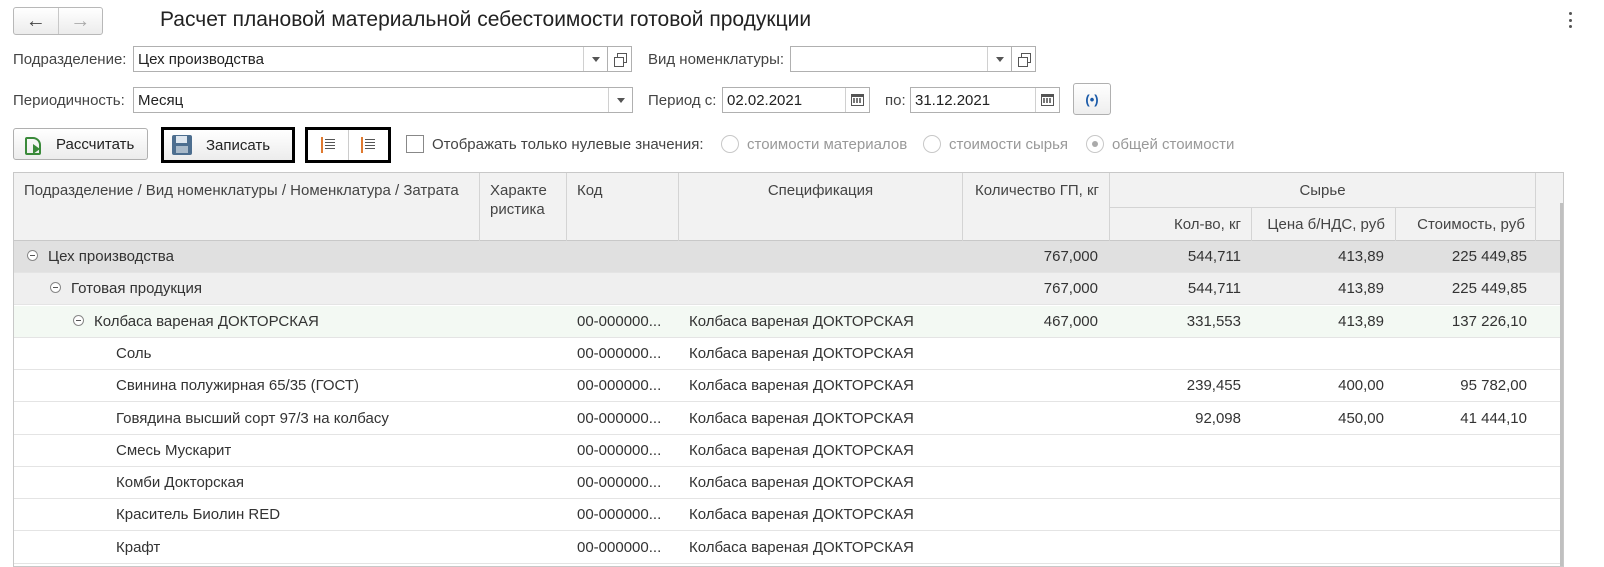  I want to click on period-from-label: Период с:, so click(682, 100).